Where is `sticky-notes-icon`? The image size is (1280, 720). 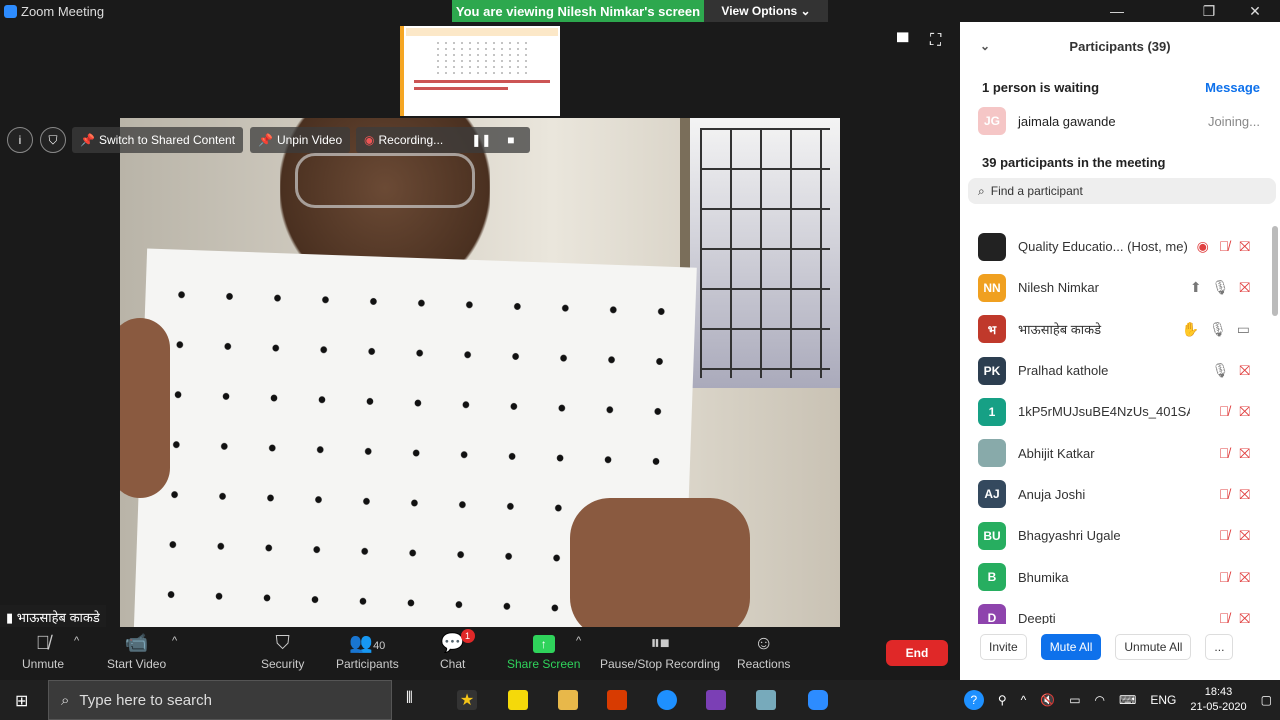
sticky-notes-icon is located at coordinates (518, 700).